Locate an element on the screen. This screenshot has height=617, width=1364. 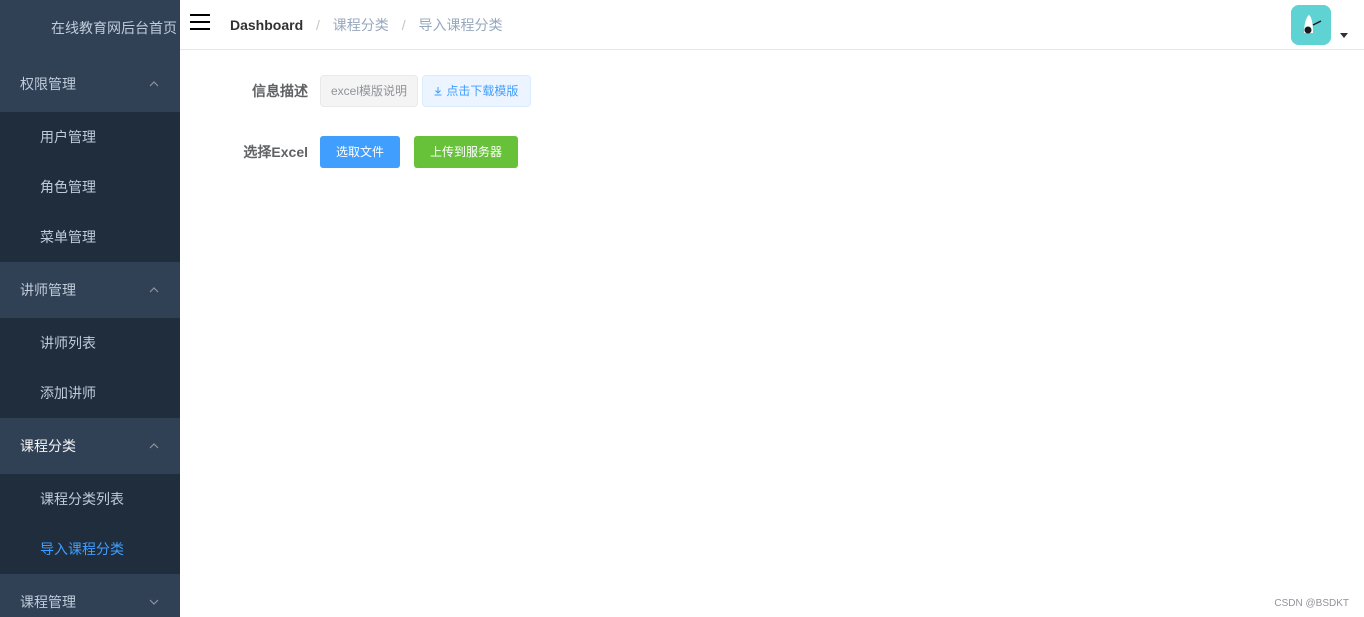
hamburger-icon is located at coordinates (200, 23).